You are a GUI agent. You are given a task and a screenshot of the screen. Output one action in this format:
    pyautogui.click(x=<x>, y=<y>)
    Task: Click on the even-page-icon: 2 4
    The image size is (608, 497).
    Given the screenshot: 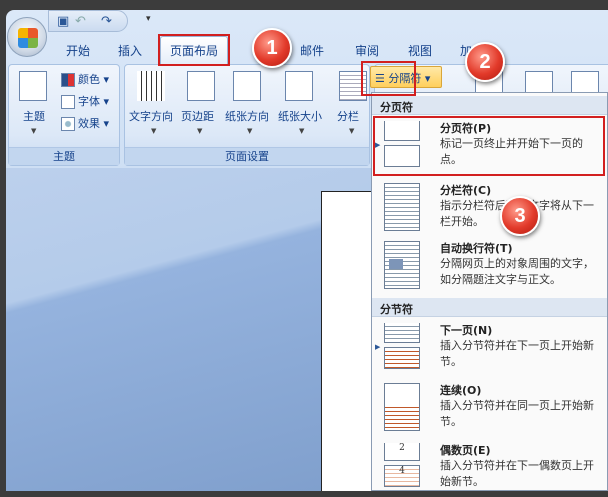 What is the action you would take?
    pyautogui.click(x=403, y=467)
    